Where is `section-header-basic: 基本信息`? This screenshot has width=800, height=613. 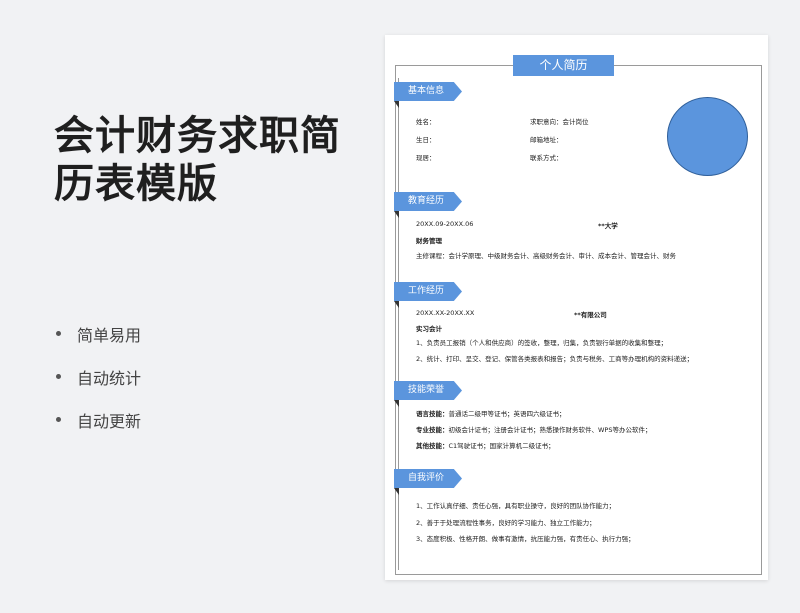 section-header-basic: 基本信息 is located at coordinates (428, 91).